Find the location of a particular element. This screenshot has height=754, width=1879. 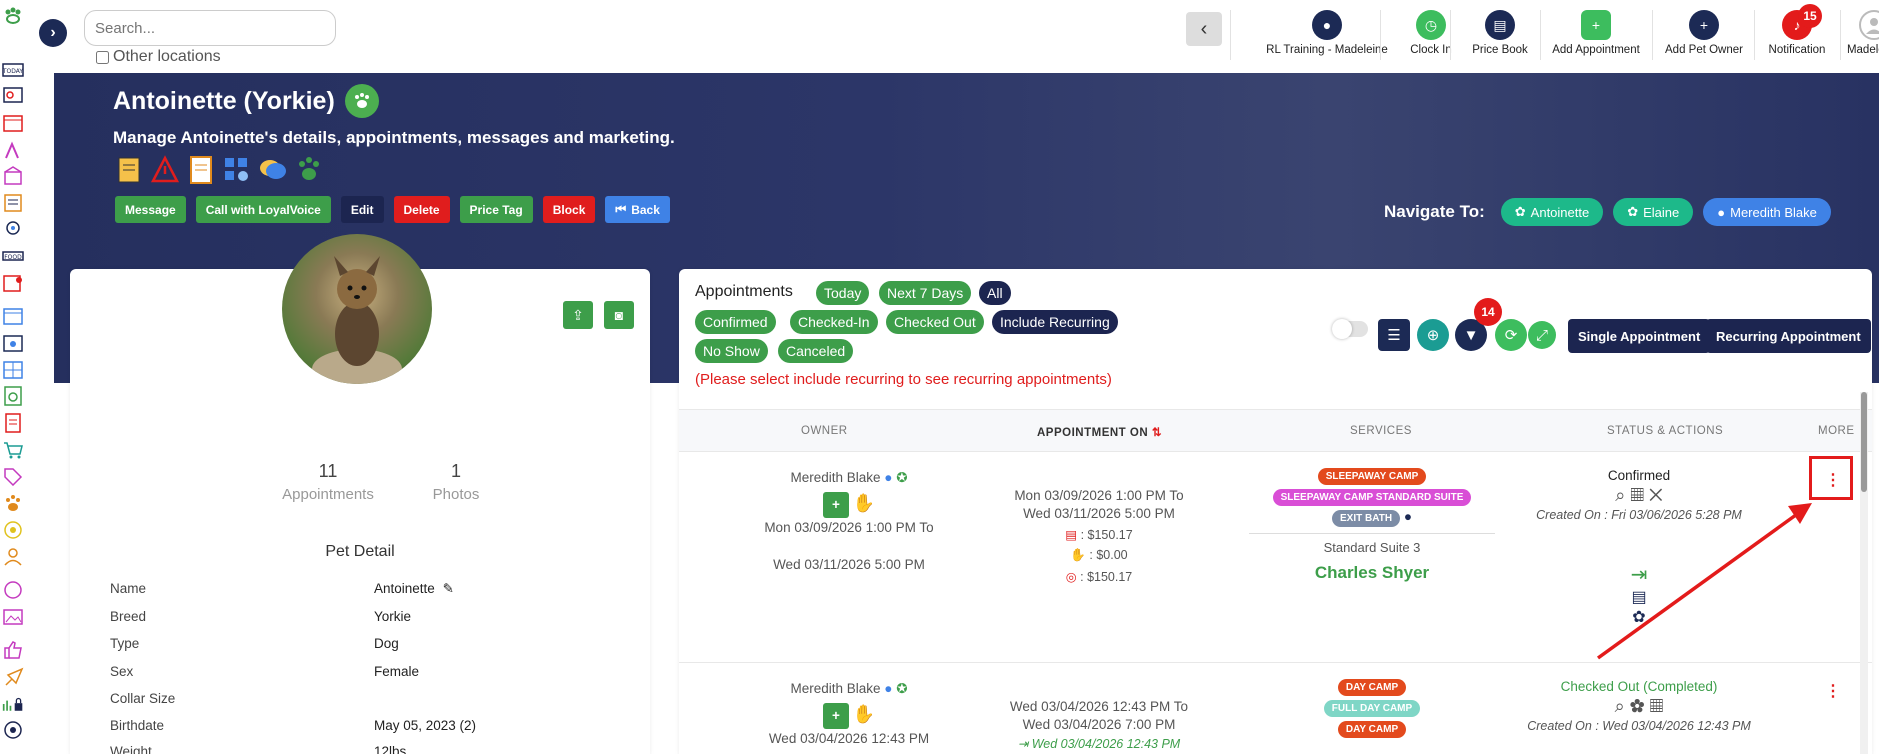

user-menu: Madeleine is located at coordinates (1859, 33).